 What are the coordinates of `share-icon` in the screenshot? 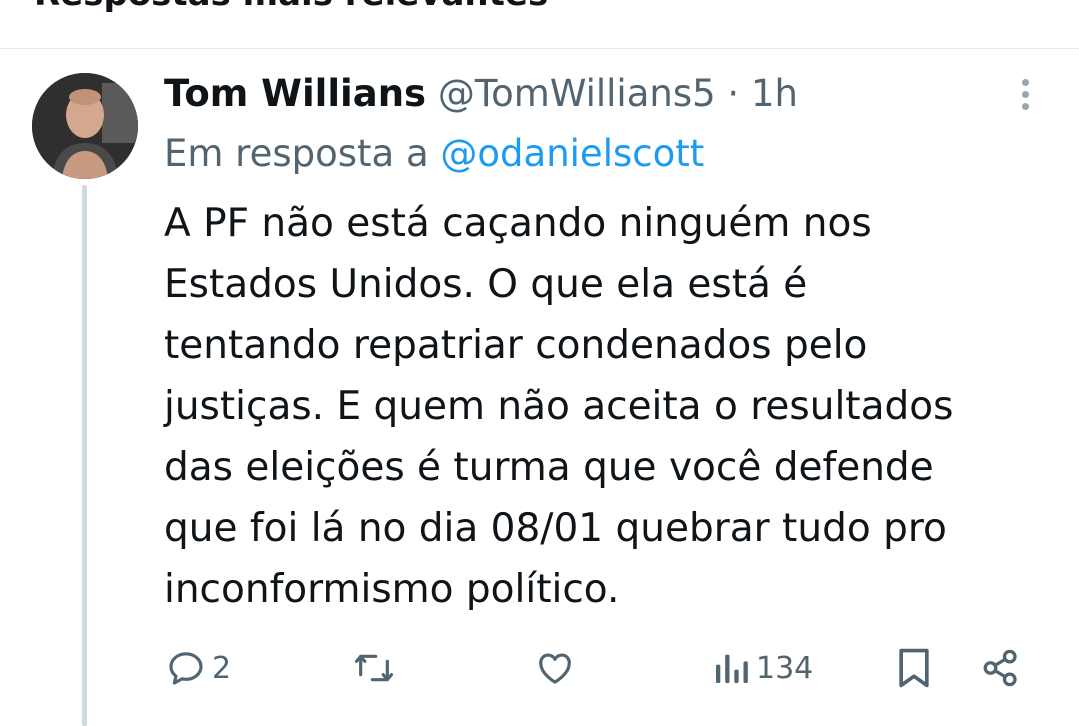 It's located at (1000, 668).